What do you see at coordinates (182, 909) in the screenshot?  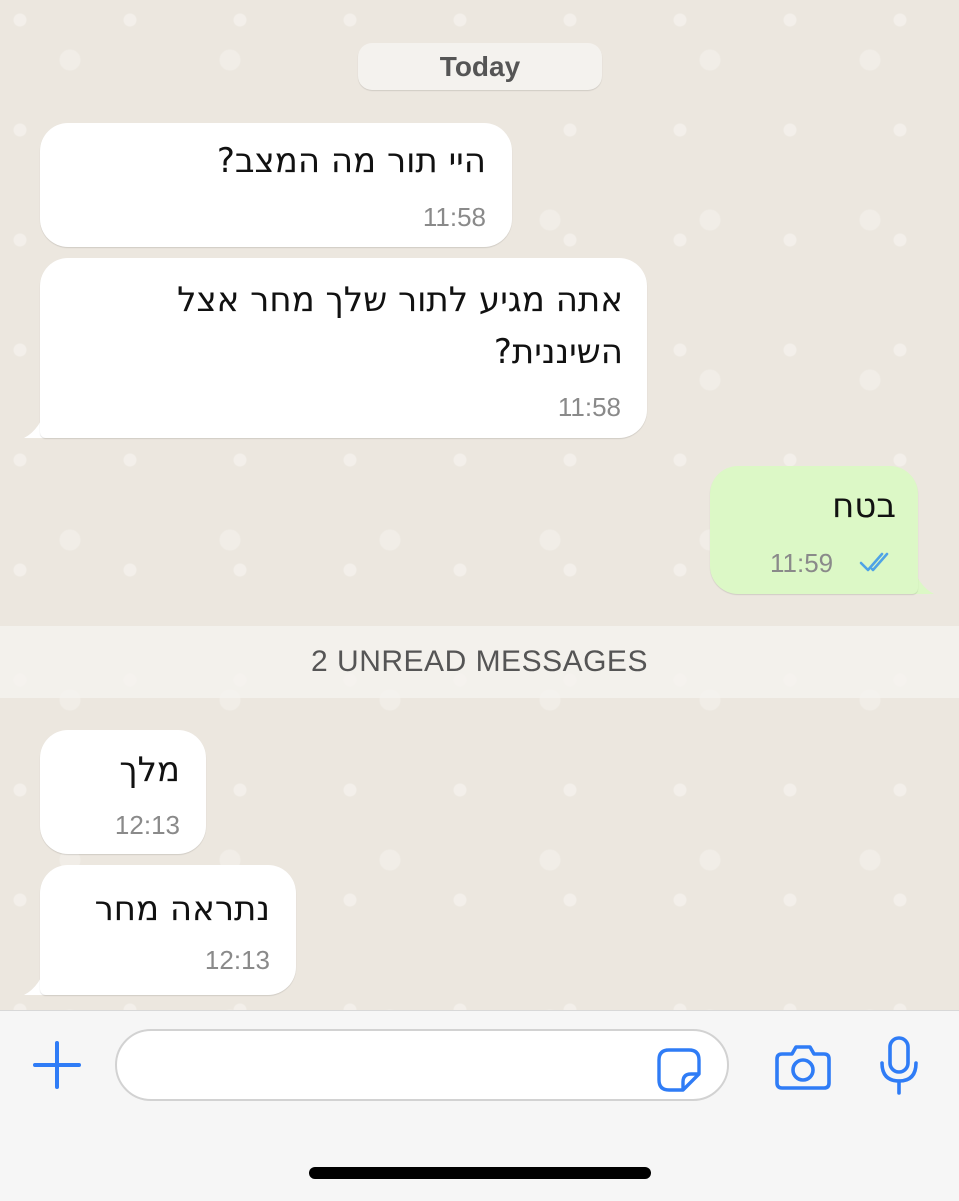 I see `message-text: נתראה מחר` at bounding box center [182, 909].